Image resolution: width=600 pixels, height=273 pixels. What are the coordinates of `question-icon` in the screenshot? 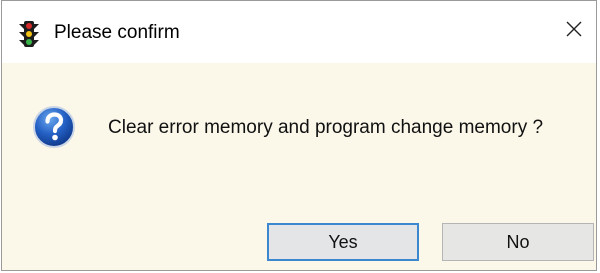 It's located at (54, 127).